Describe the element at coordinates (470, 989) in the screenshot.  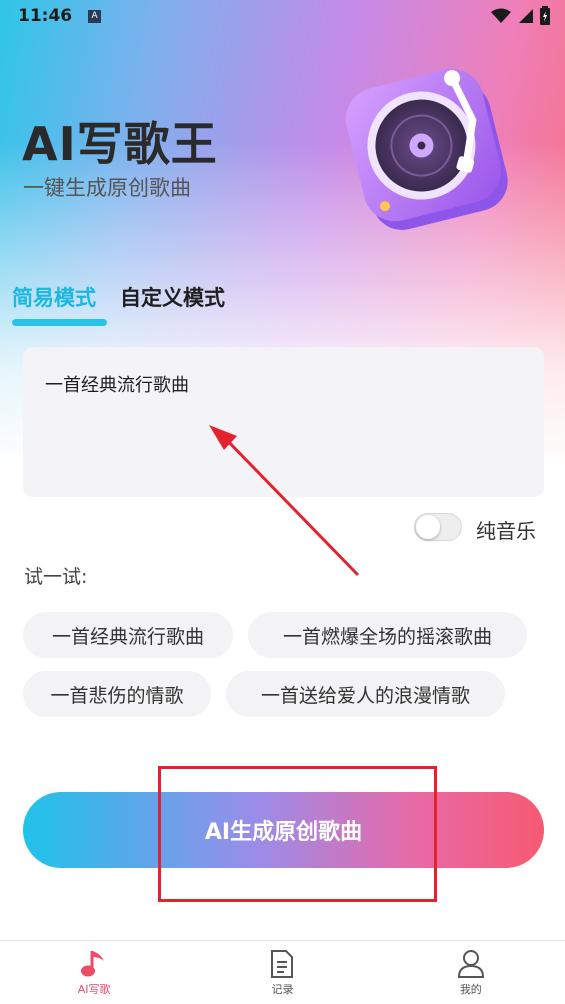
I see `nav-label: 我的` at that location.